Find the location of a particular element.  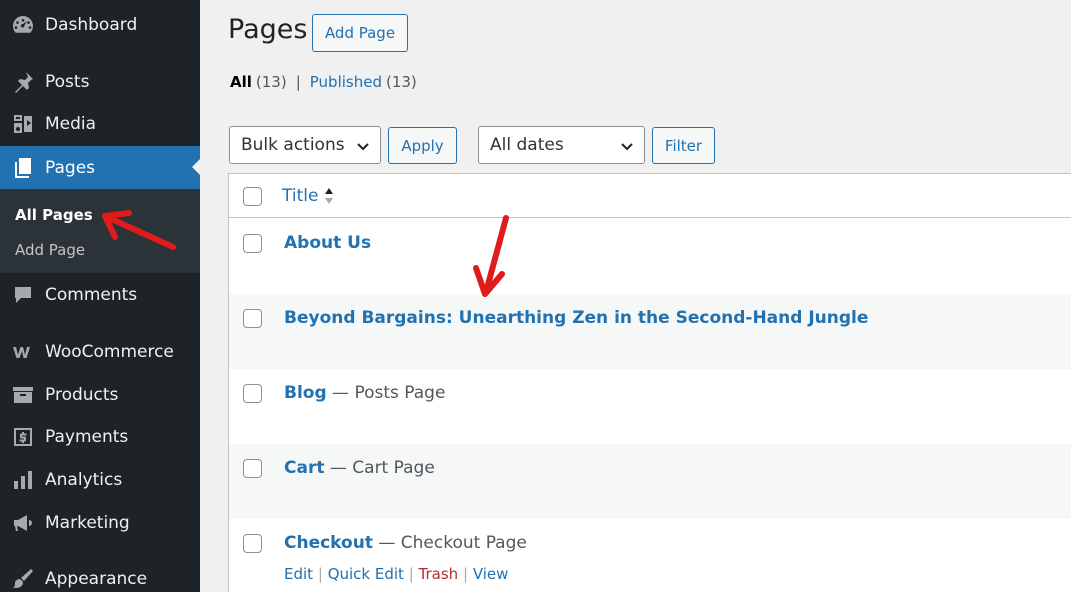

sidebar-item-label: Appearance is located at coordinates (96, 579).